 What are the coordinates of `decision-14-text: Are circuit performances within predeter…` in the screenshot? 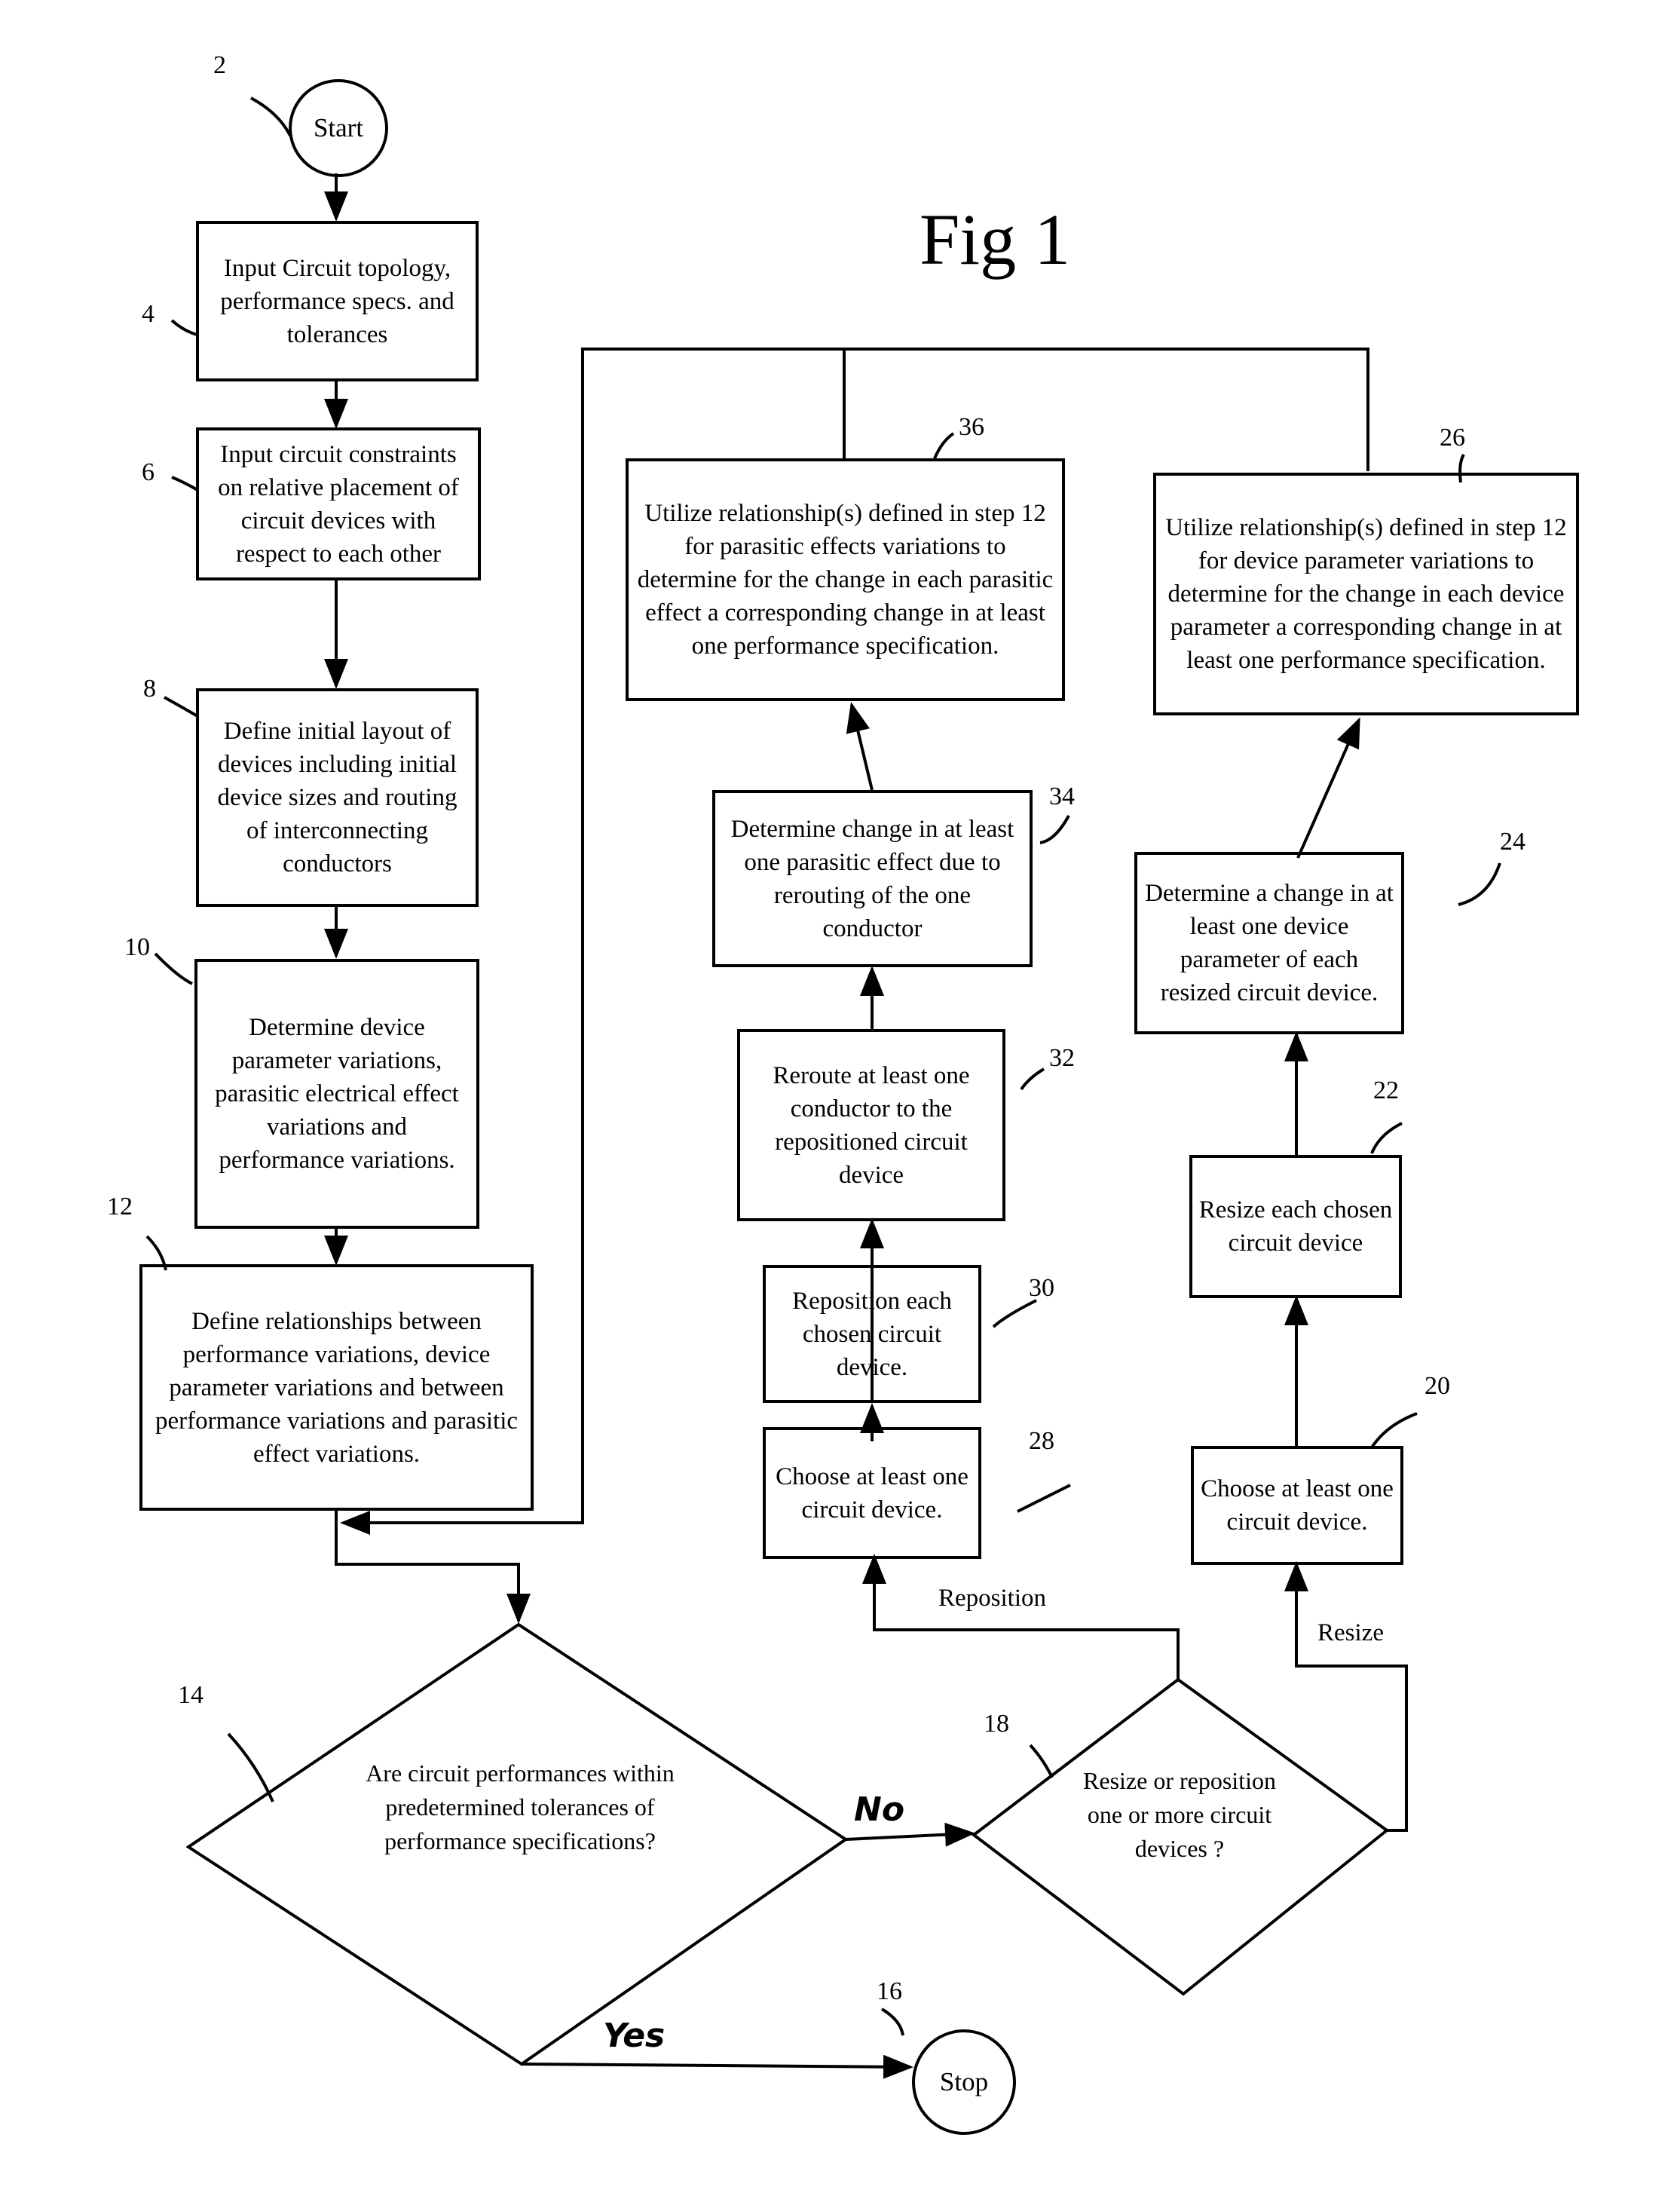 It's located at (520, 1806).